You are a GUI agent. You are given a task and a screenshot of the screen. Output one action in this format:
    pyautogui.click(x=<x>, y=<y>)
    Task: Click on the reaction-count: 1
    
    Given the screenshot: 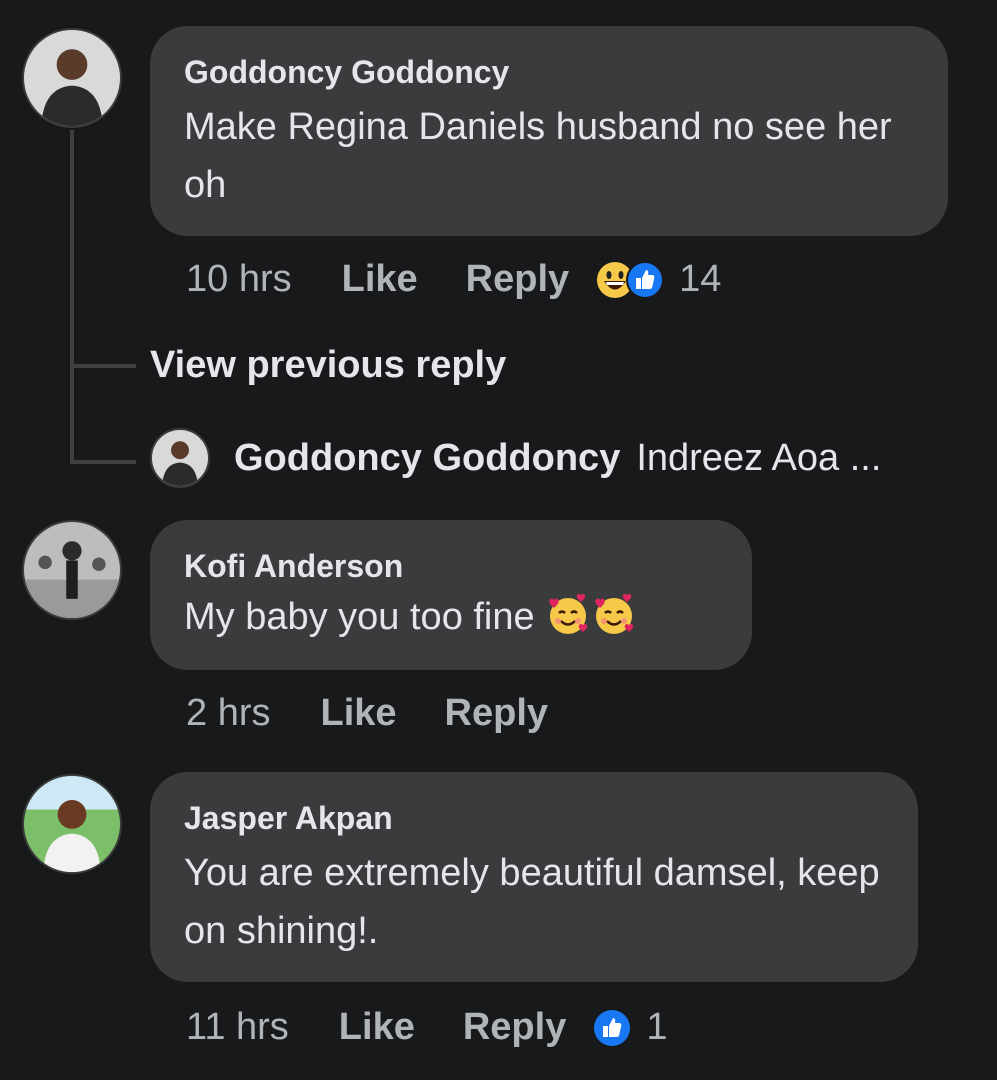 What is the action you would take?
    pyautogui.click(x=657, y=1027)
    